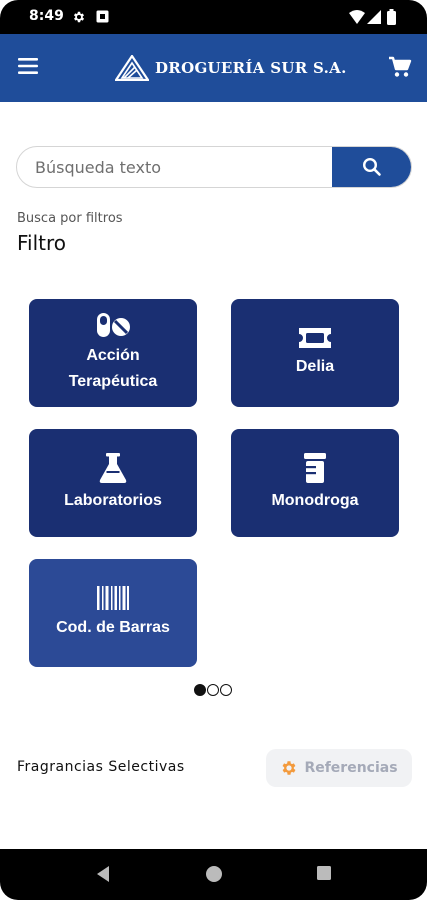 The width and height of the screenshot is (427, 900). I want to click on filter-tile-laboratorios: Laboratorios, so click(113, 483).